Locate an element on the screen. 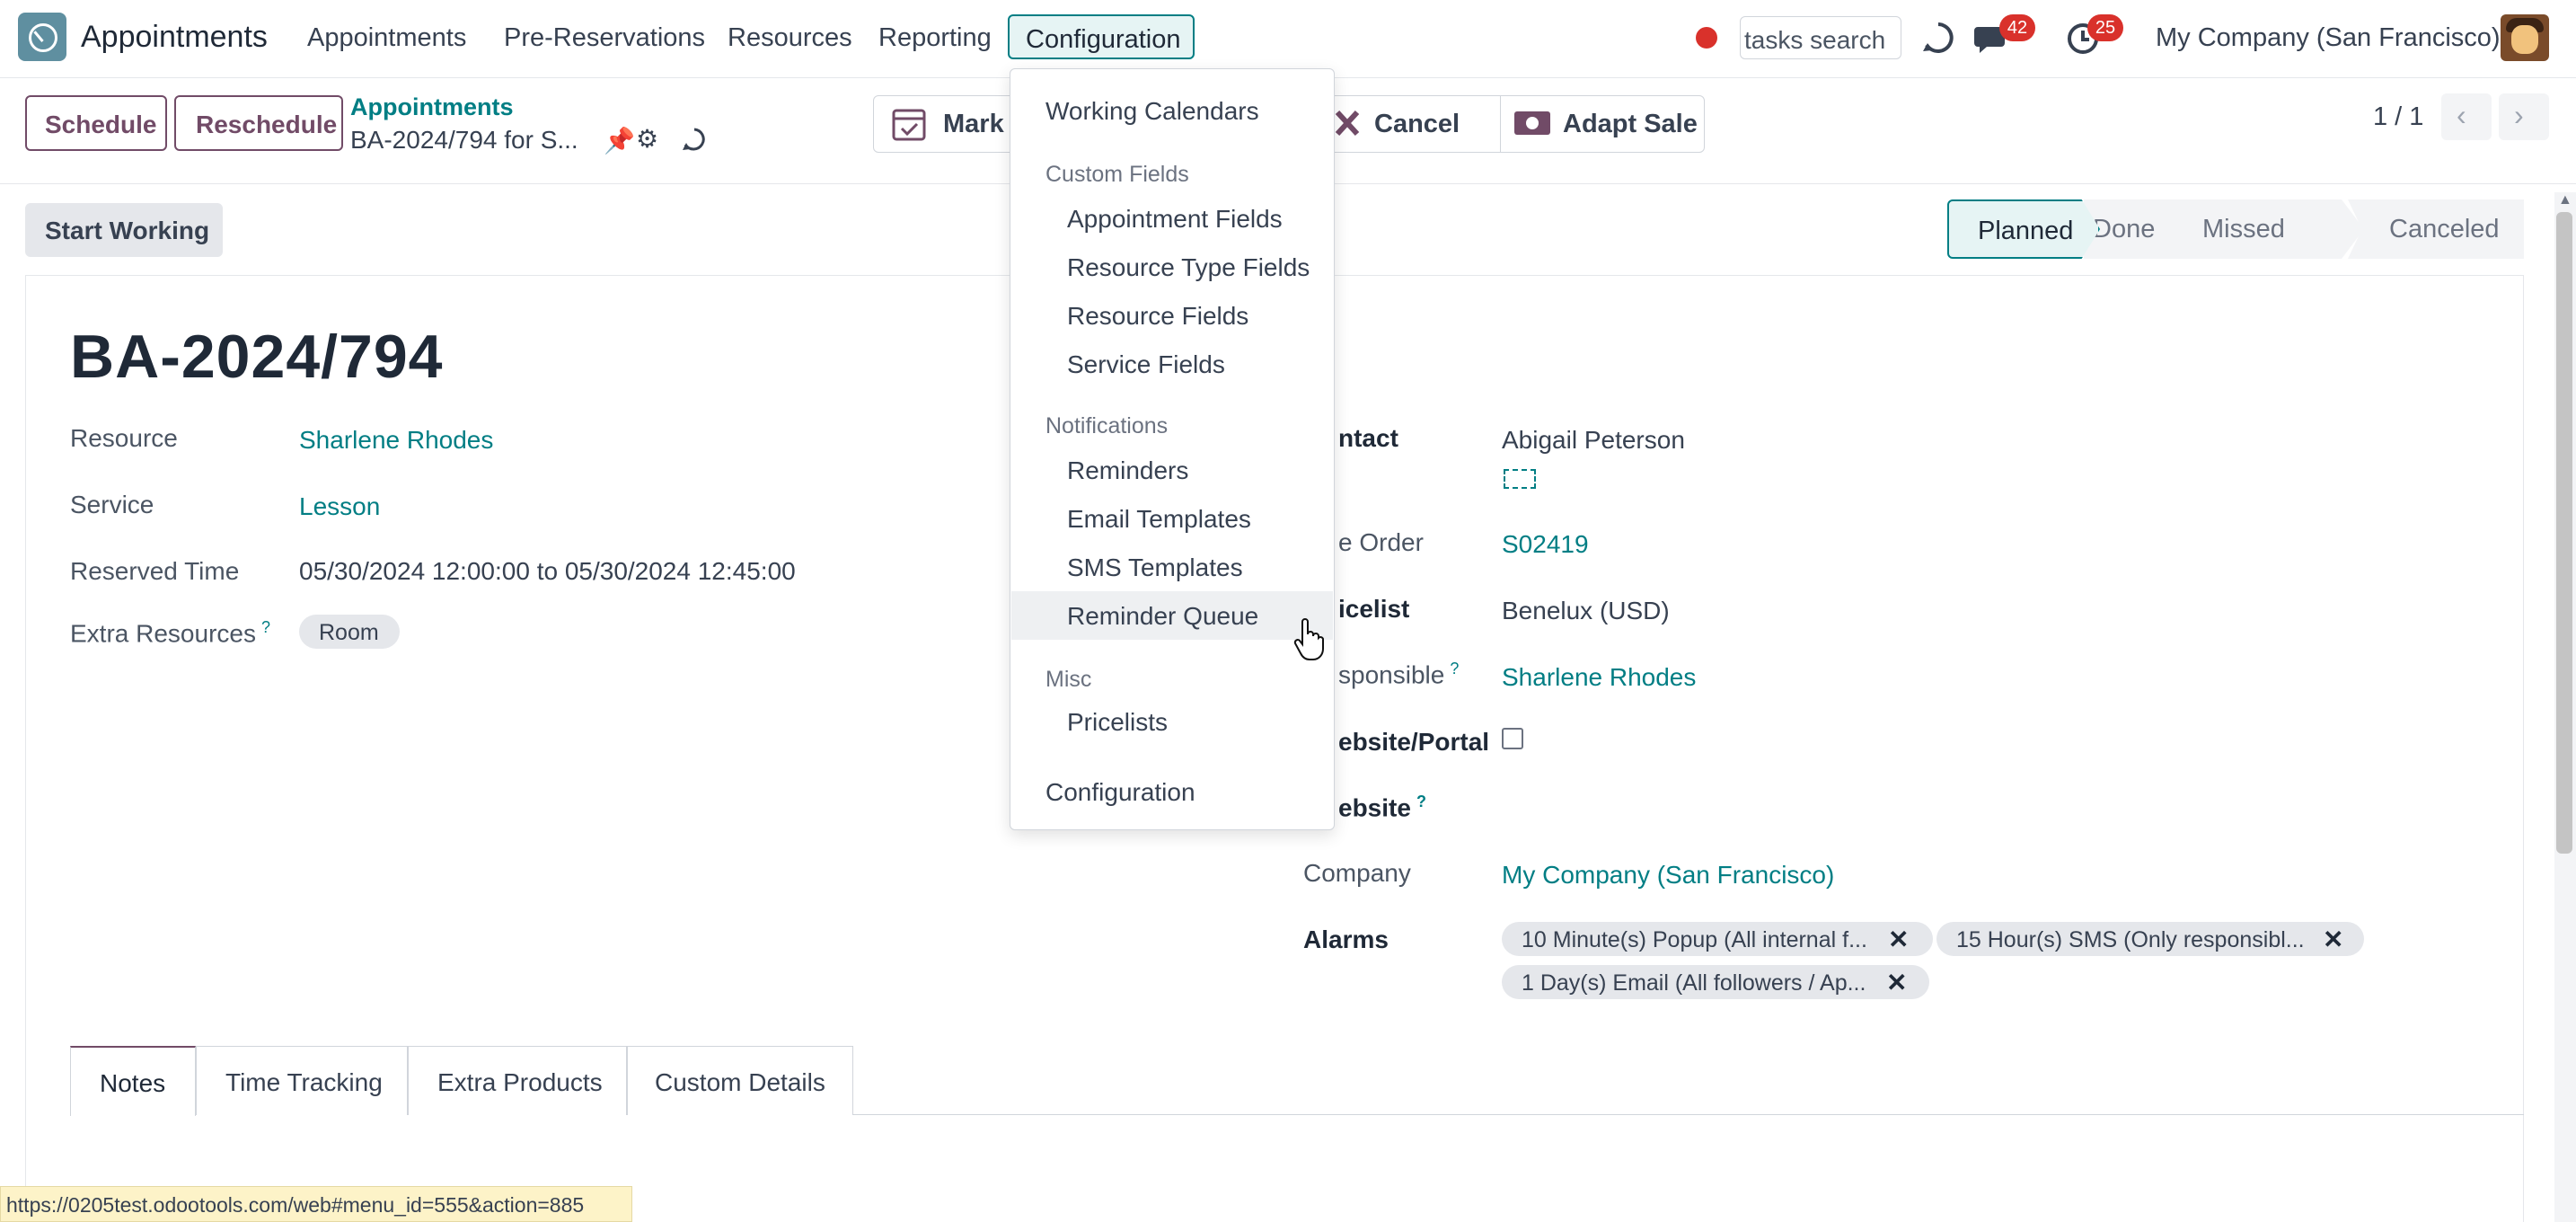  menu-item-appointment-fields: Appointment Fields is located at coordinates (1175, 219).